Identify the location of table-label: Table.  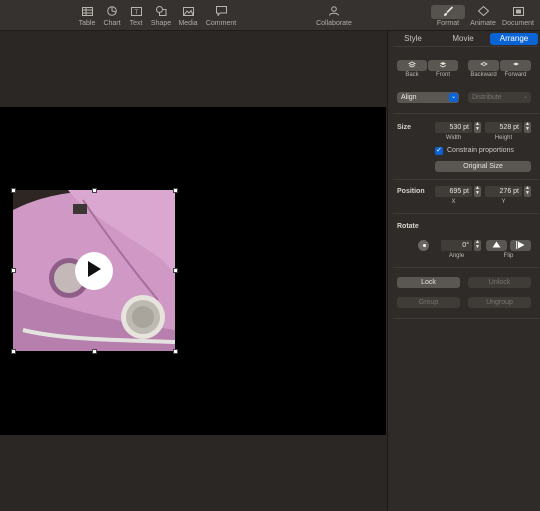
(87, 23).